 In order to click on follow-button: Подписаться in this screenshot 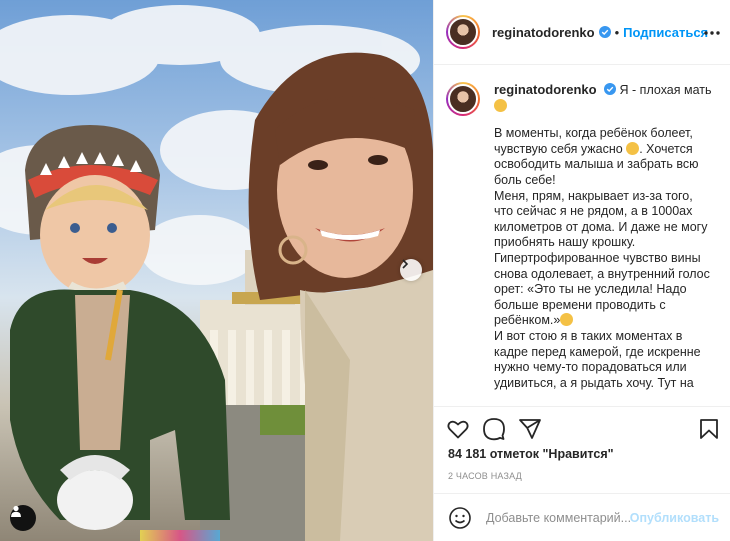, I will do `click(665, 32)`.